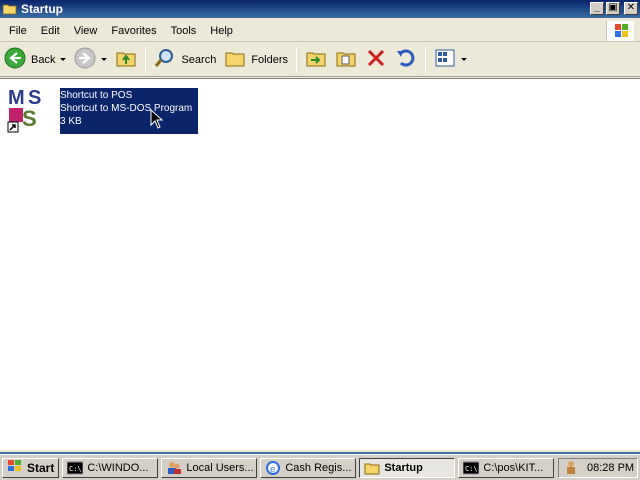 This screenshot has width=640, height=480. Describe the element at coordinates (571, 468) in the screenshot. I see `tray-users-icon` at that location.